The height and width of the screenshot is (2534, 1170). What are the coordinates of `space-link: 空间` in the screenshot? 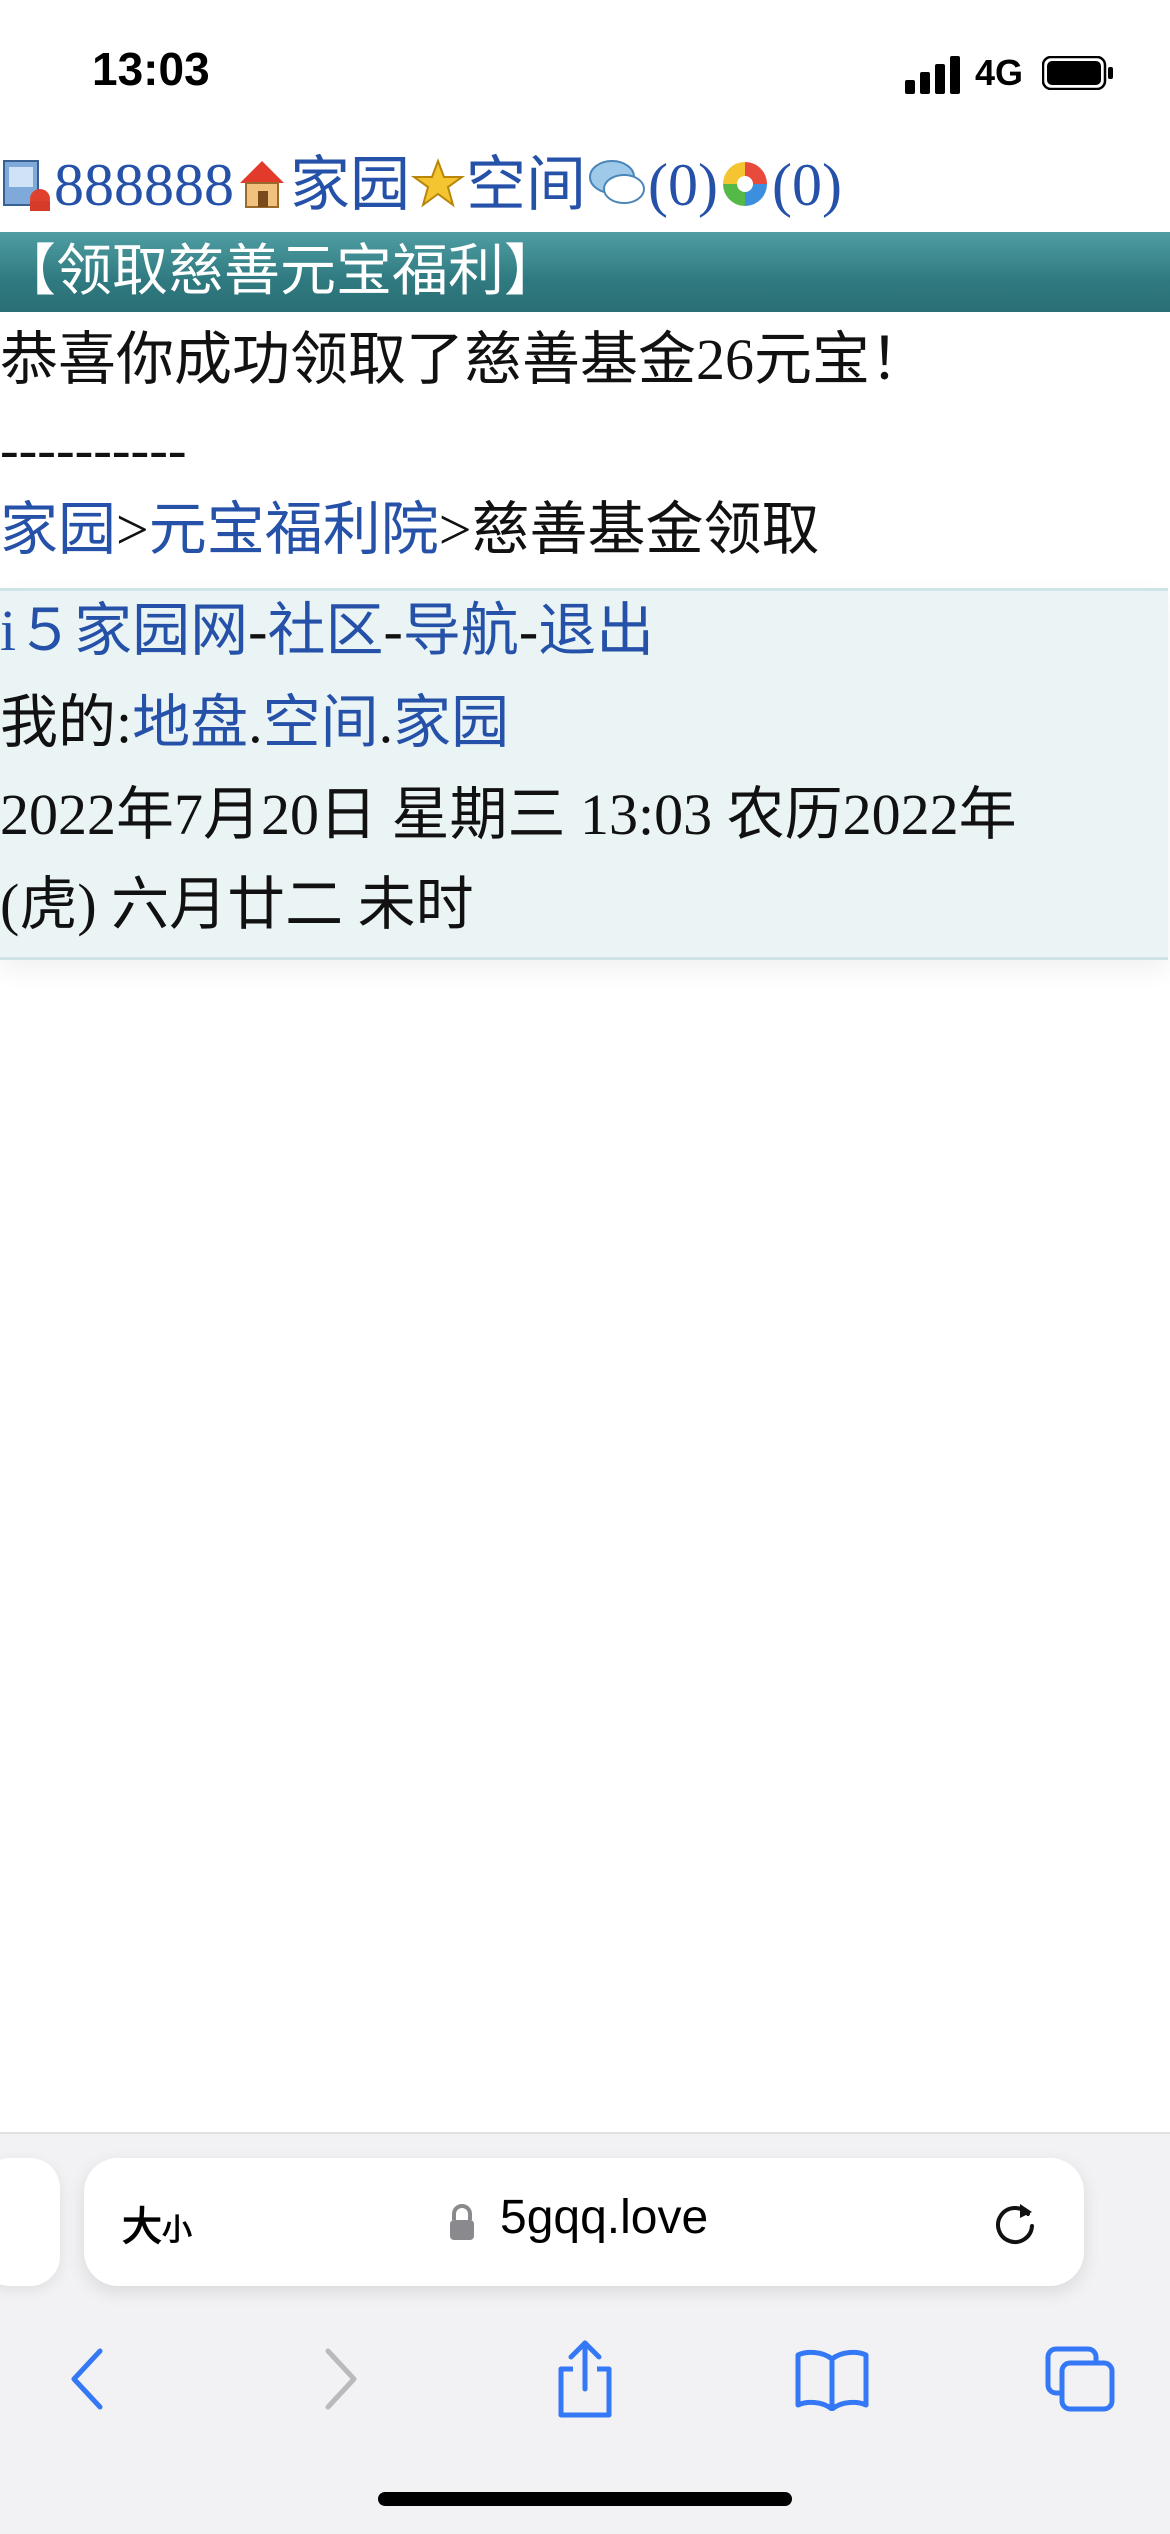 It's located at (526, 185).